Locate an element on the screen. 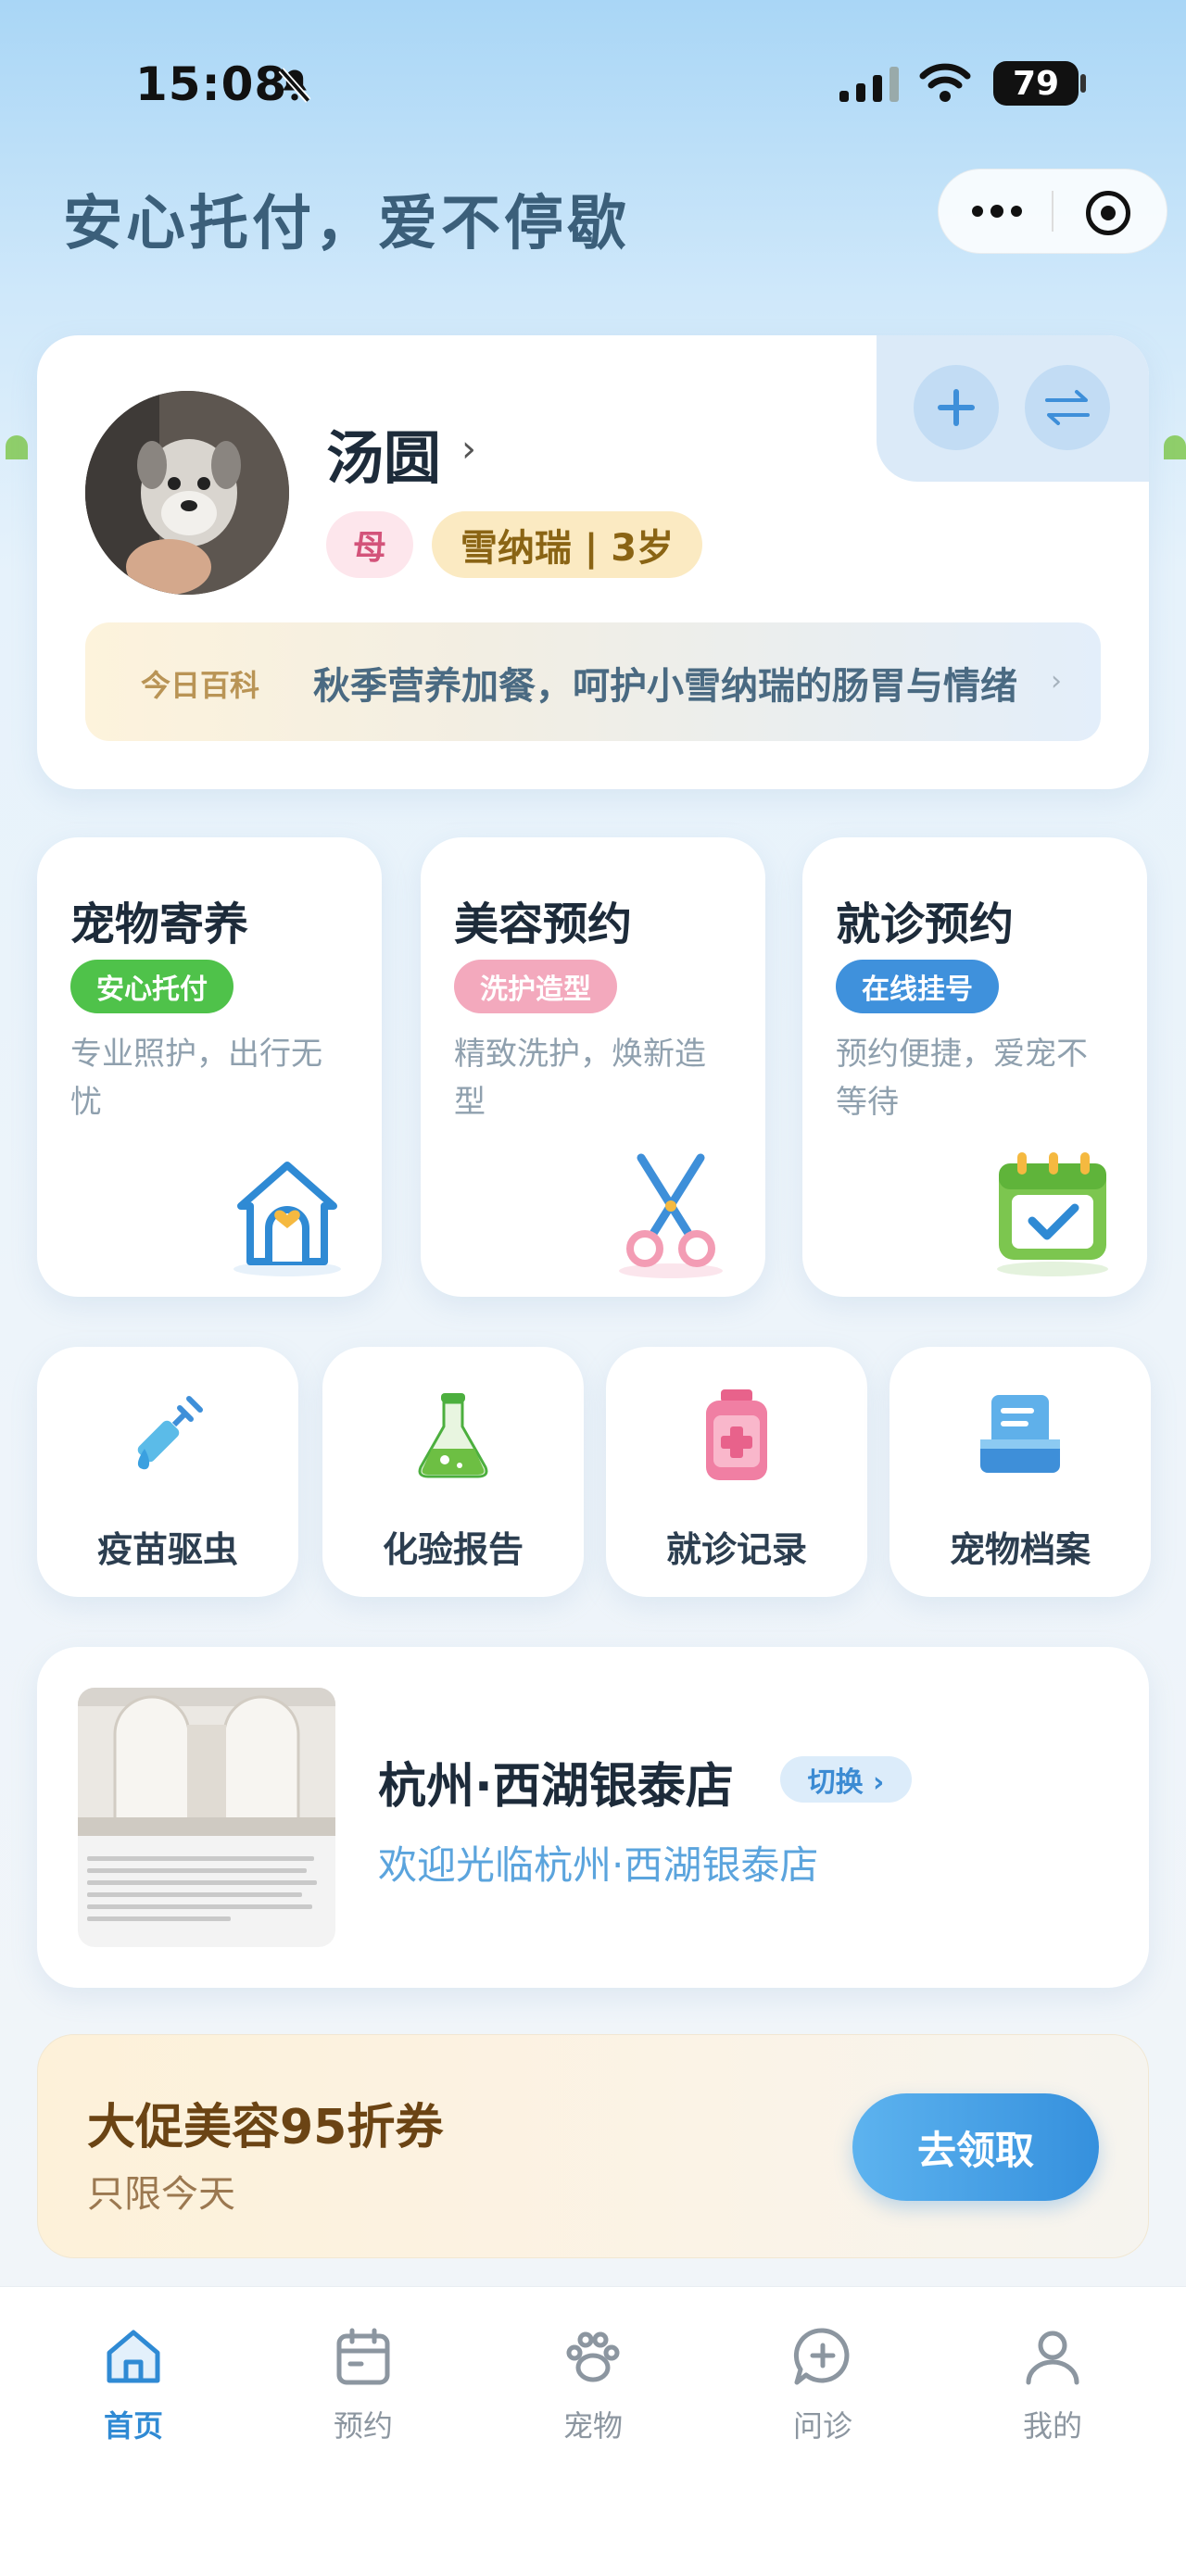  quick-link-lab-report: 化验报告 is located at coordinates (453, 1472).